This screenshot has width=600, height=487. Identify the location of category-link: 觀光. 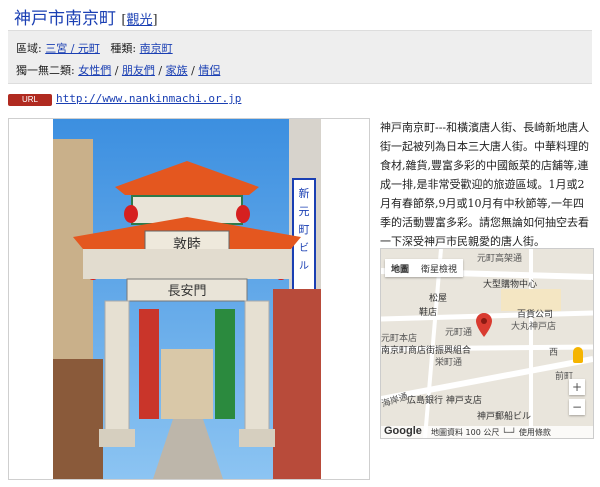
(139, 20).